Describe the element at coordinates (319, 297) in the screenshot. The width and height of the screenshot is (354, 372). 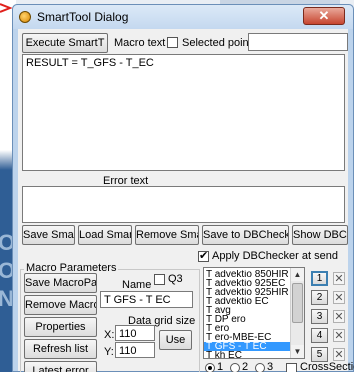
I see `slot-2-button: 2` at that location.